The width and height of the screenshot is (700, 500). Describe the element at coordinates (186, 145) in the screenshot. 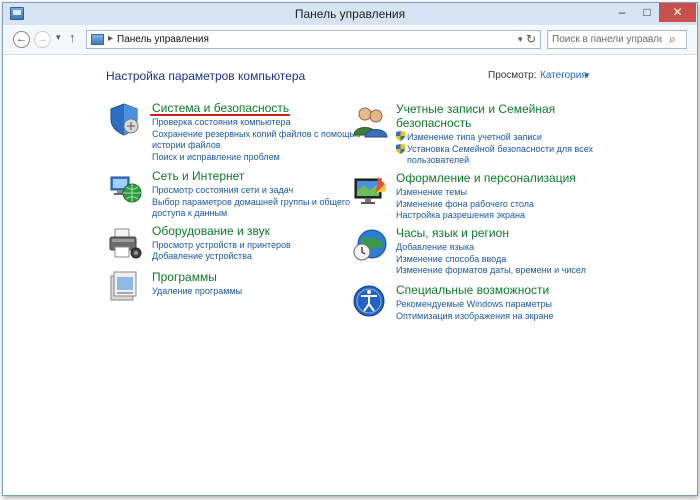

I see `link-file-history-backup-cont: истории файлов` at that location.